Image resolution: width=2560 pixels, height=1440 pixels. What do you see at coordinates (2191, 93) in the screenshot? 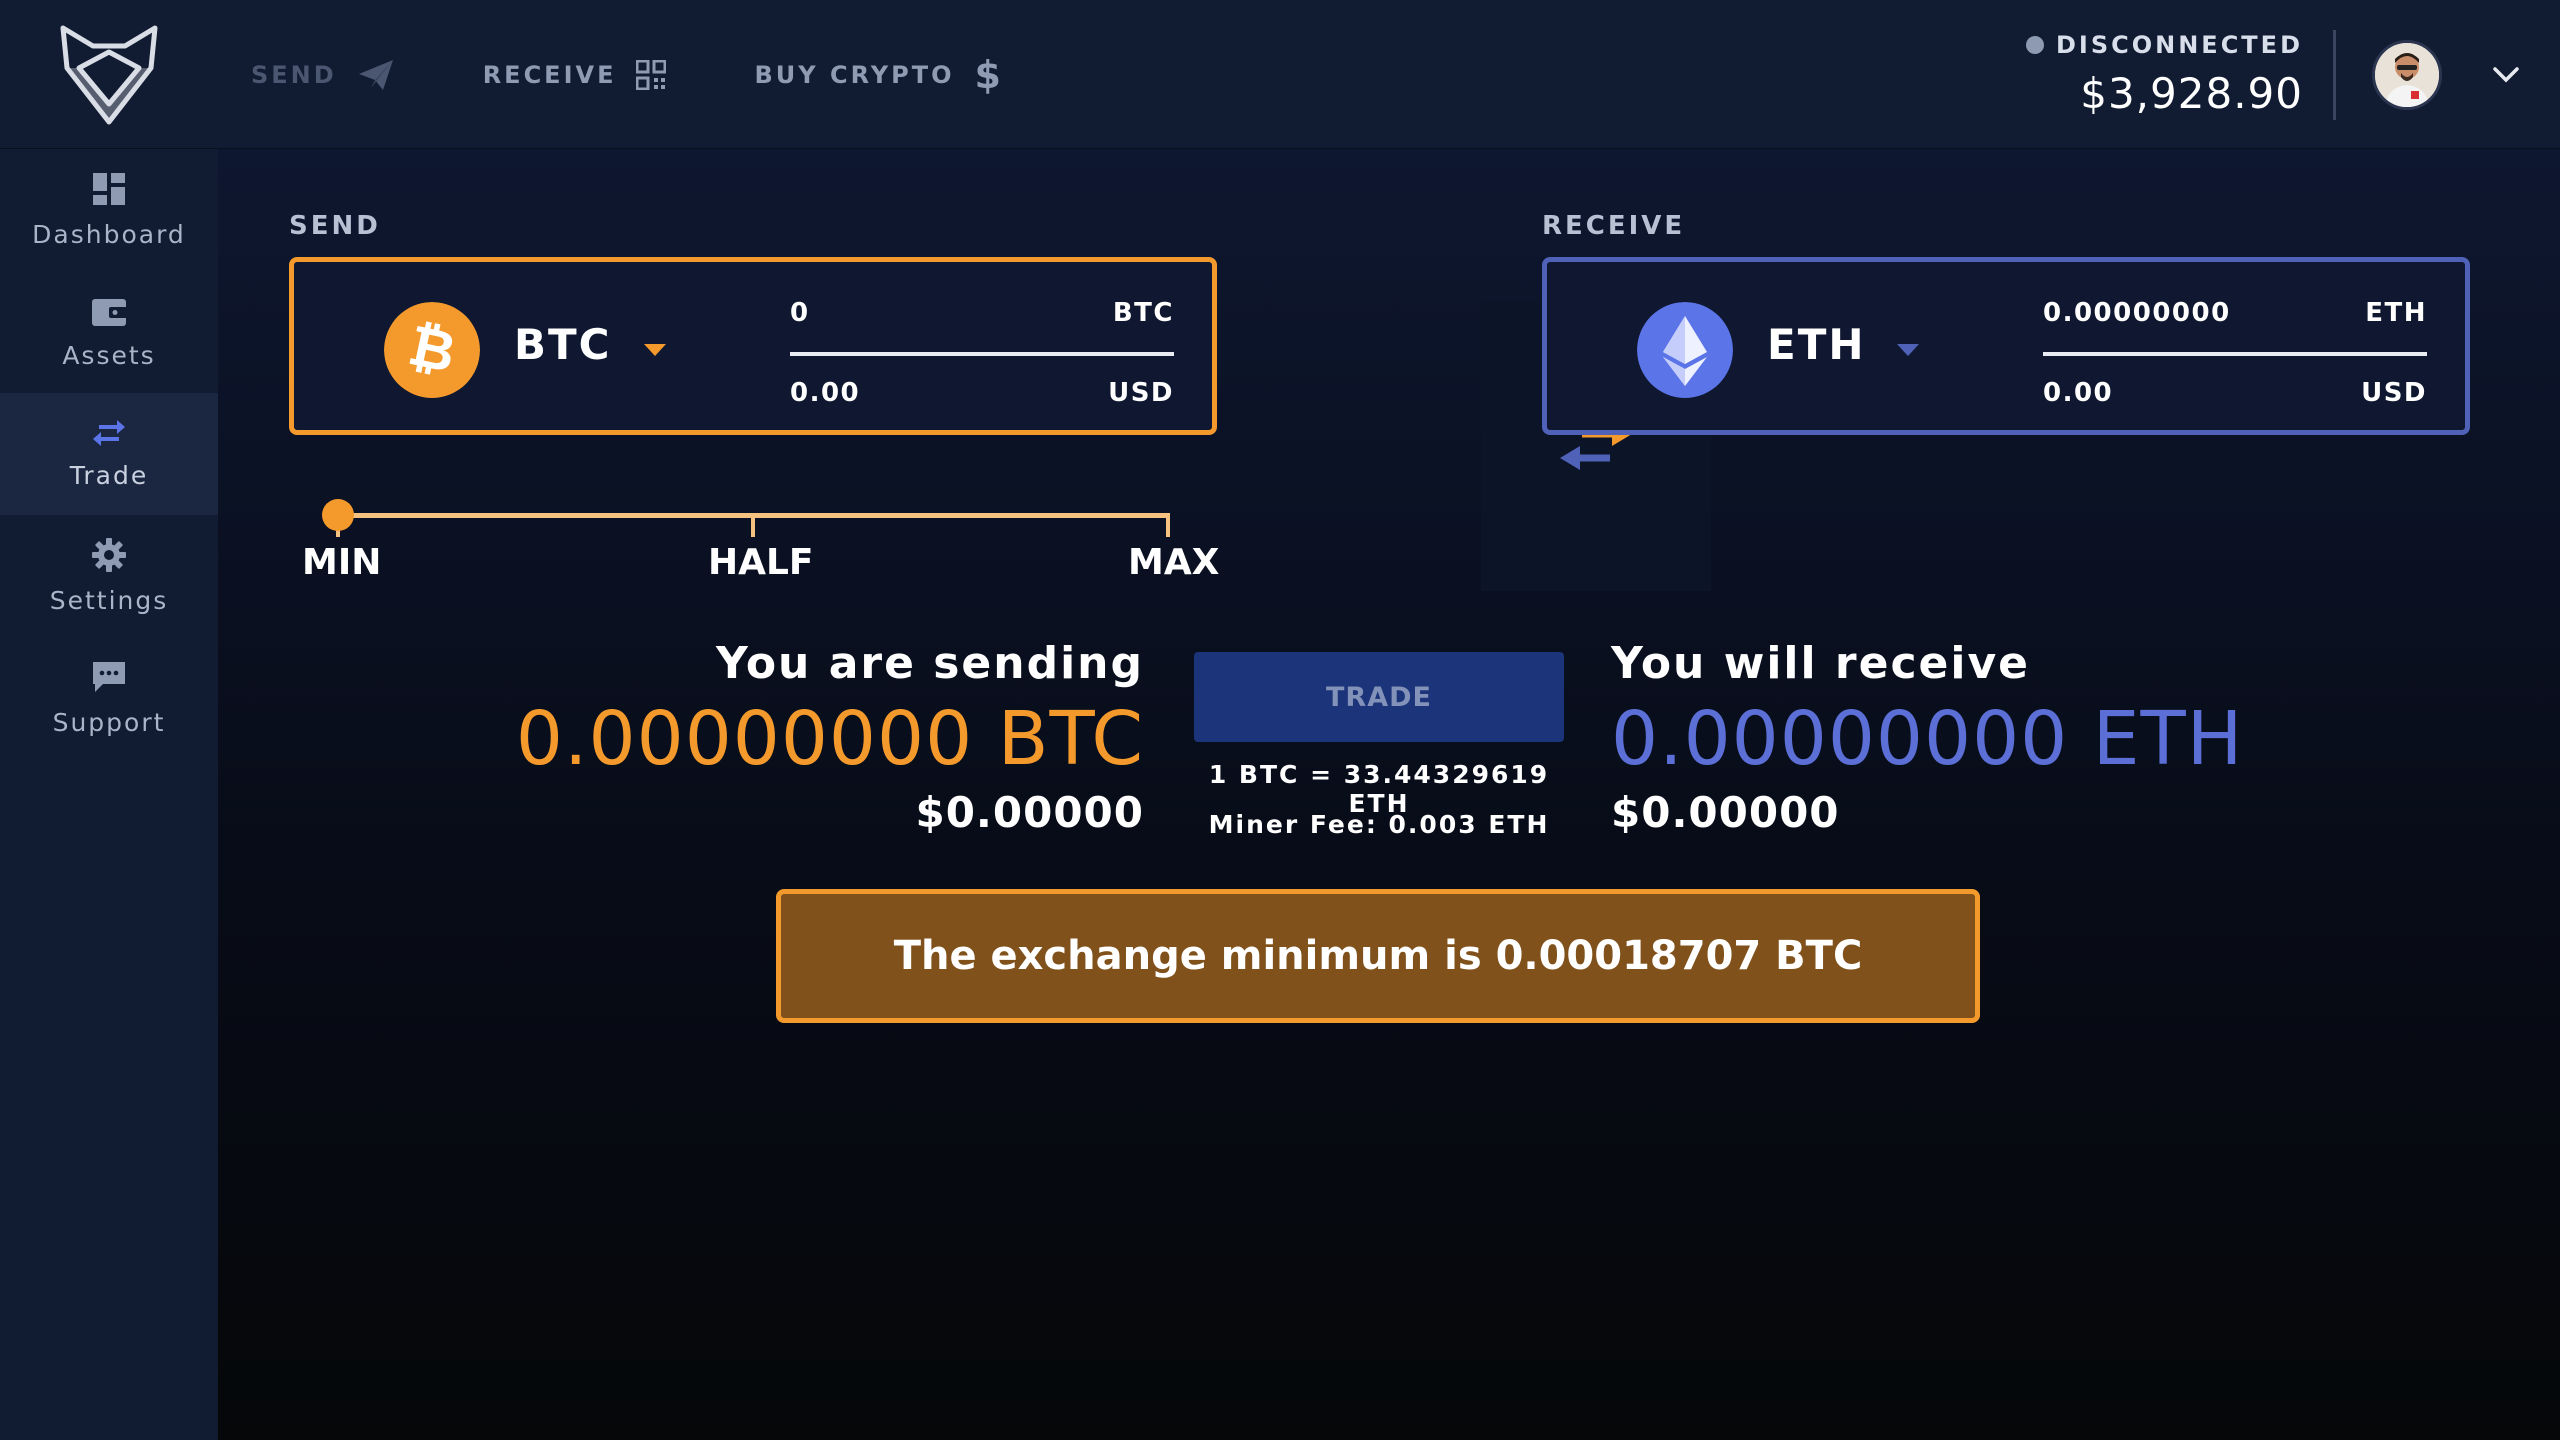
I see `total-balance: $3,928.90` at bounding box center [2191, 93].